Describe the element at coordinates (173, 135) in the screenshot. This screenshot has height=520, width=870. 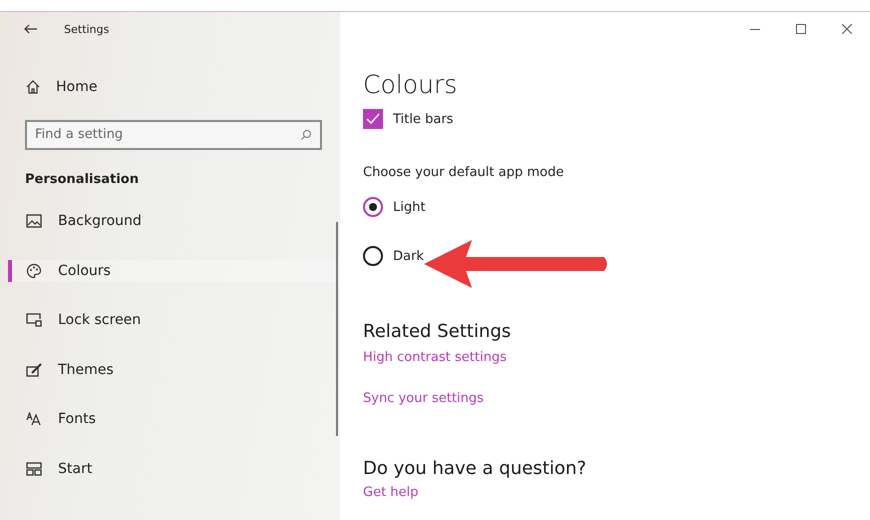
I see `search-field: Find a setting` at that location.